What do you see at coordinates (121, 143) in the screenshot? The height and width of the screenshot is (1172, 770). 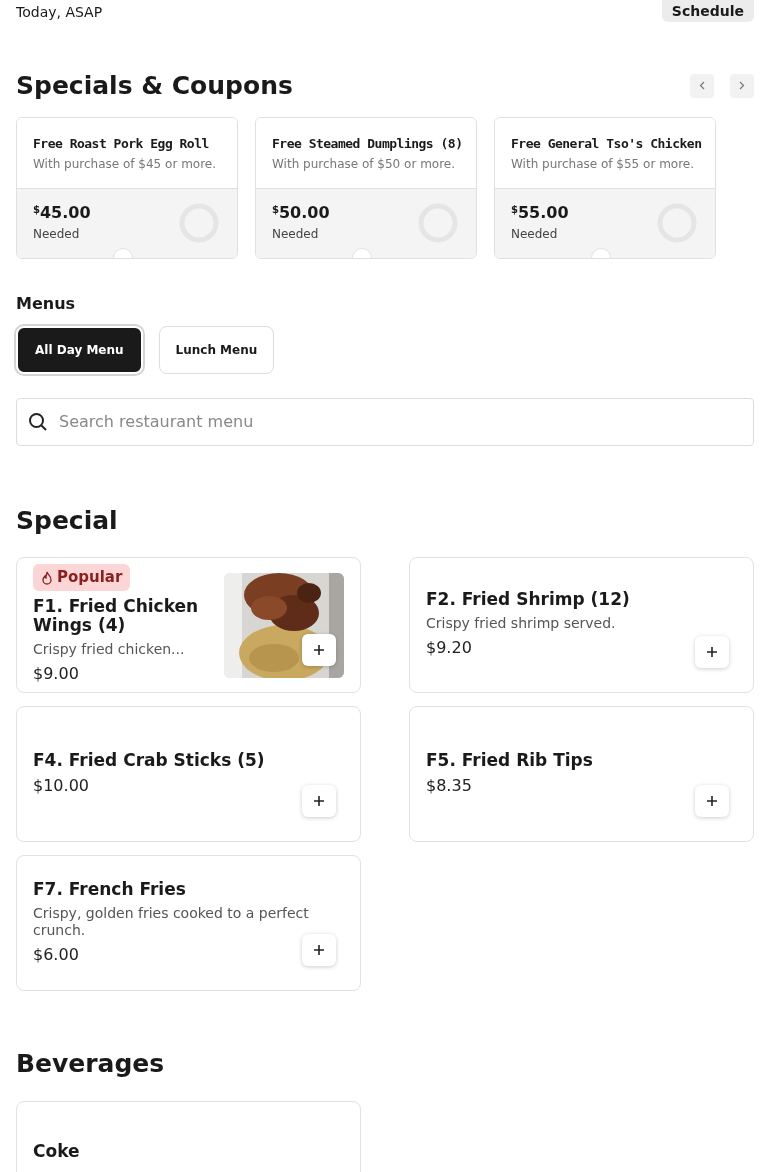 I see `coupon-title: Free Roast Pork Egg Roll` at bounding box center [121, 143].